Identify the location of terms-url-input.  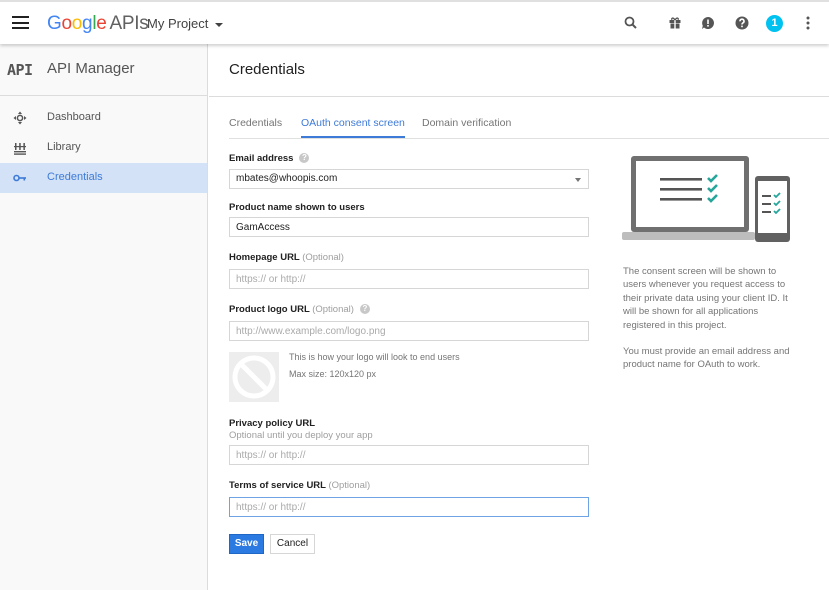
(409, 507).